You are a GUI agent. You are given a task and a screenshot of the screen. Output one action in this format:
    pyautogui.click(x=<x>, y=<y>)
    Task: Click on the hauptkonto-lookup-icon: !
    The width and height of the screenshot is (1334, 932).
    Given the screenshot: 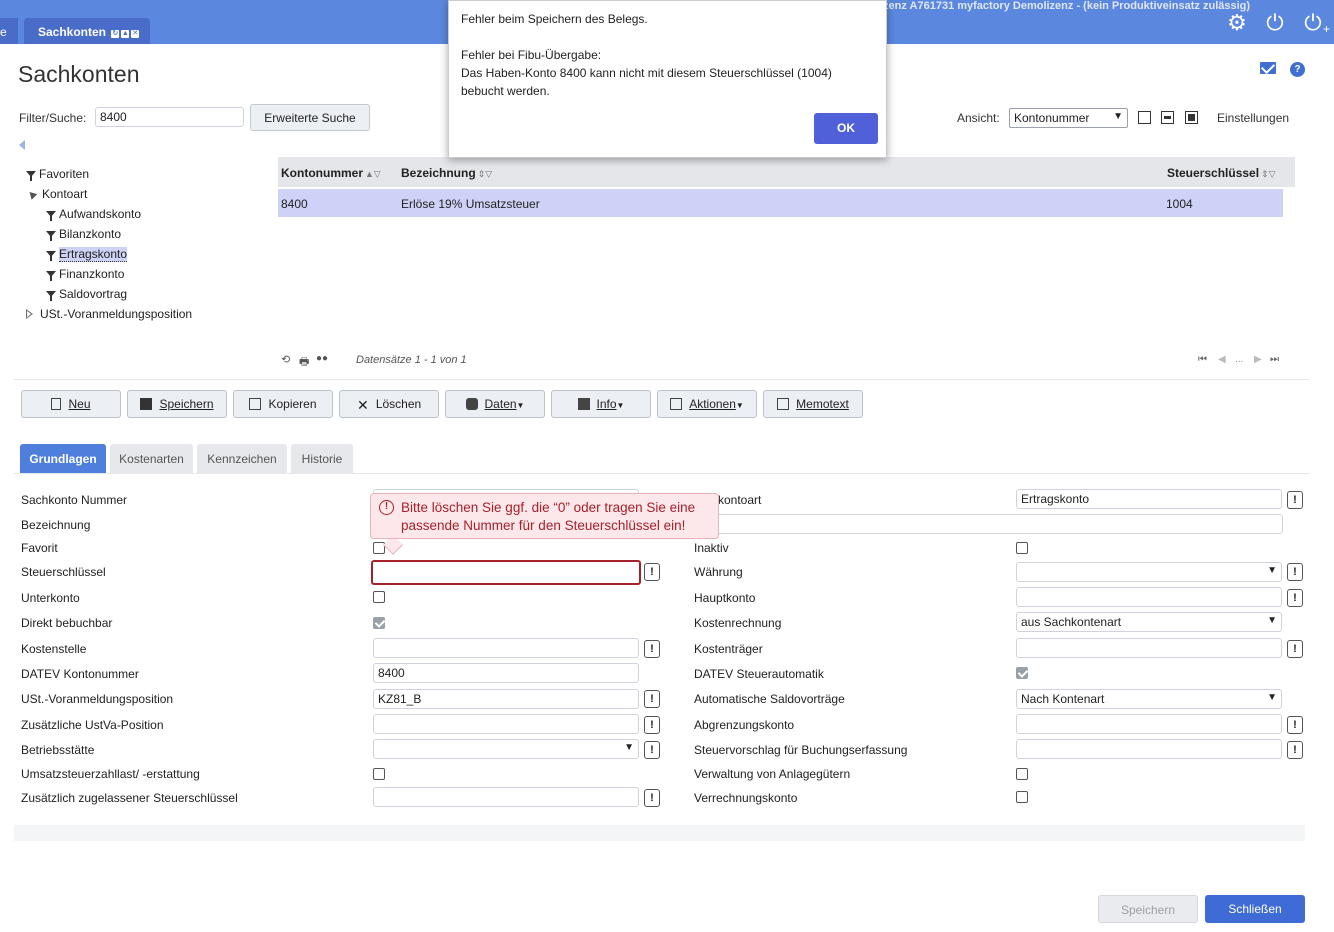 What is the action you would take?
    pyautogui.click(x=1295, y=598)
    